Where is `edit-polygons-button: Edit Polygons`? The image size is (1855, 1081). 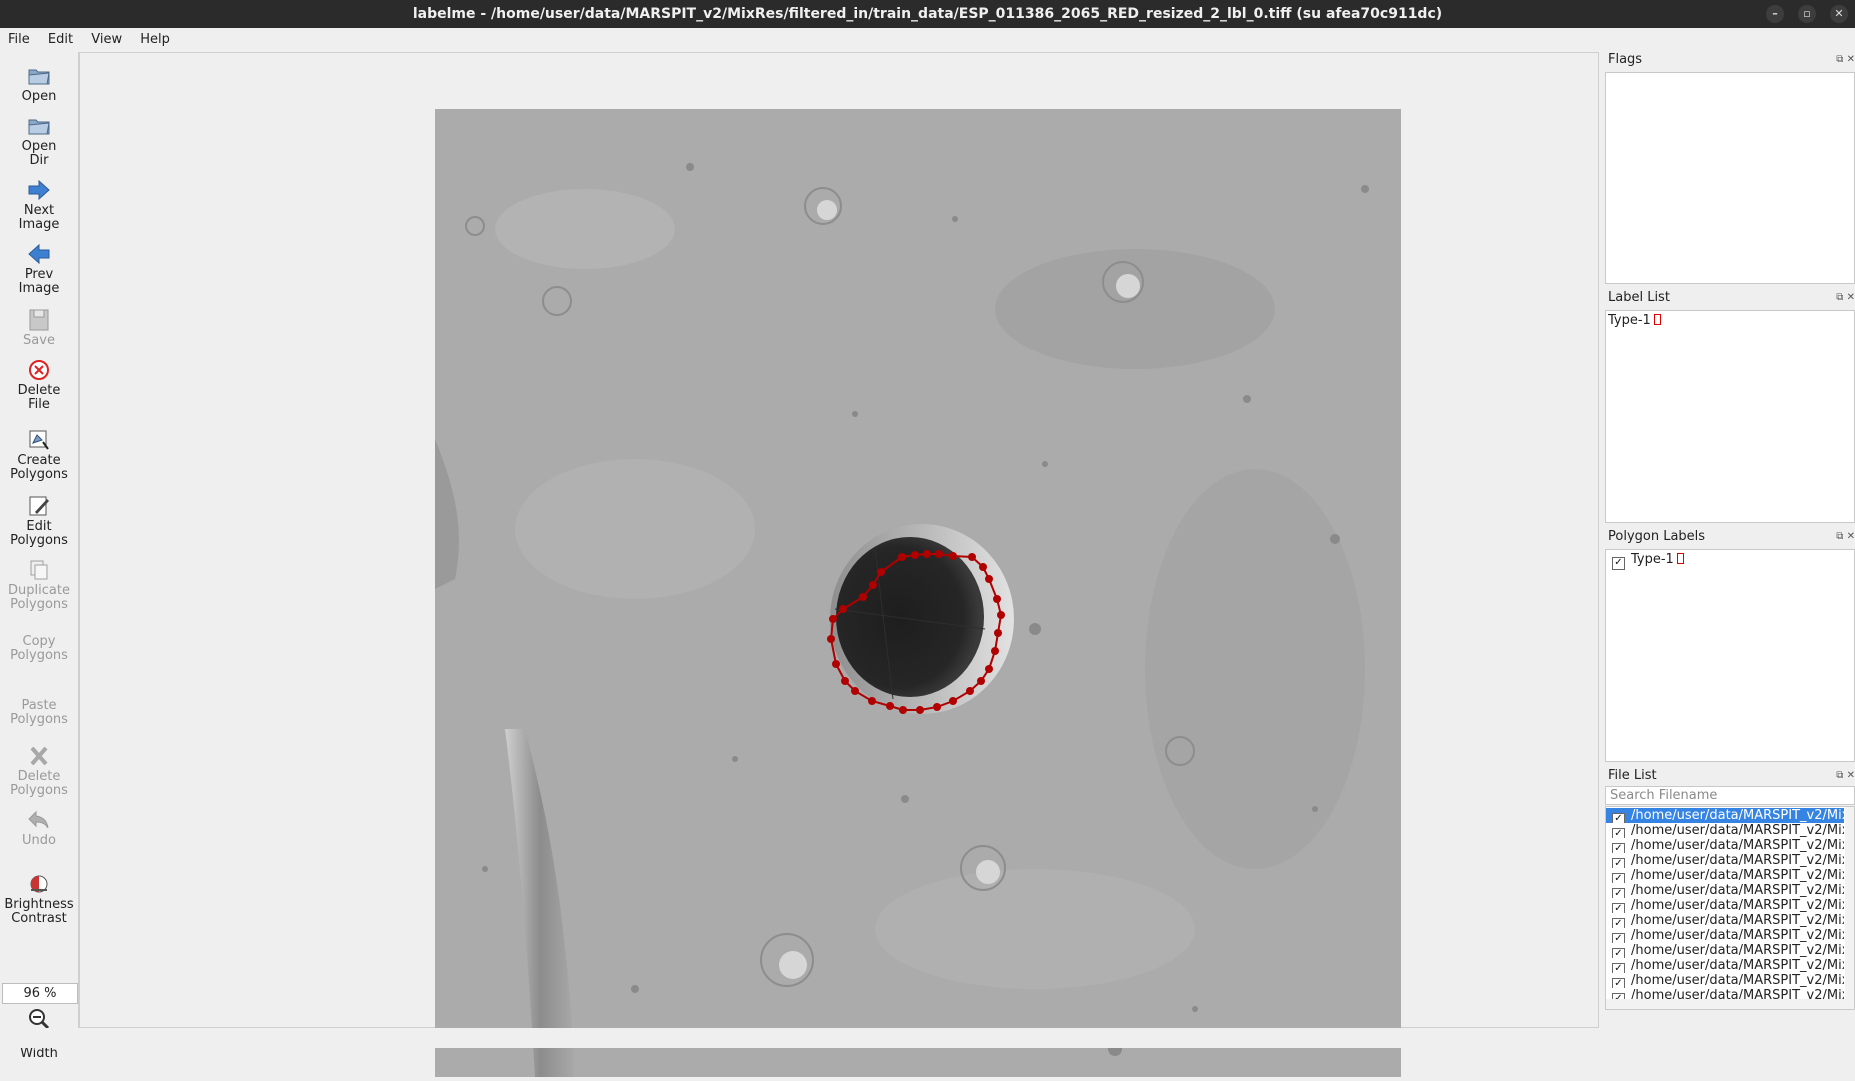
edit-polygons-button: Edit Polygons is located at coordinates (39, 521).